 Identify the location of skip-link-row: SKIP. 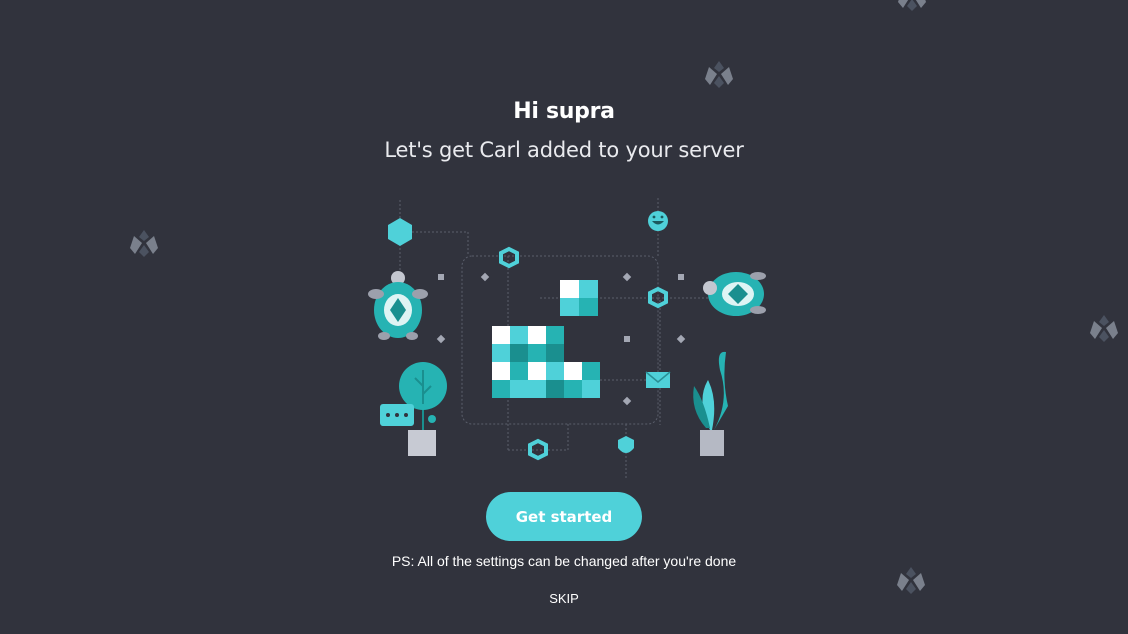
(564, 598).